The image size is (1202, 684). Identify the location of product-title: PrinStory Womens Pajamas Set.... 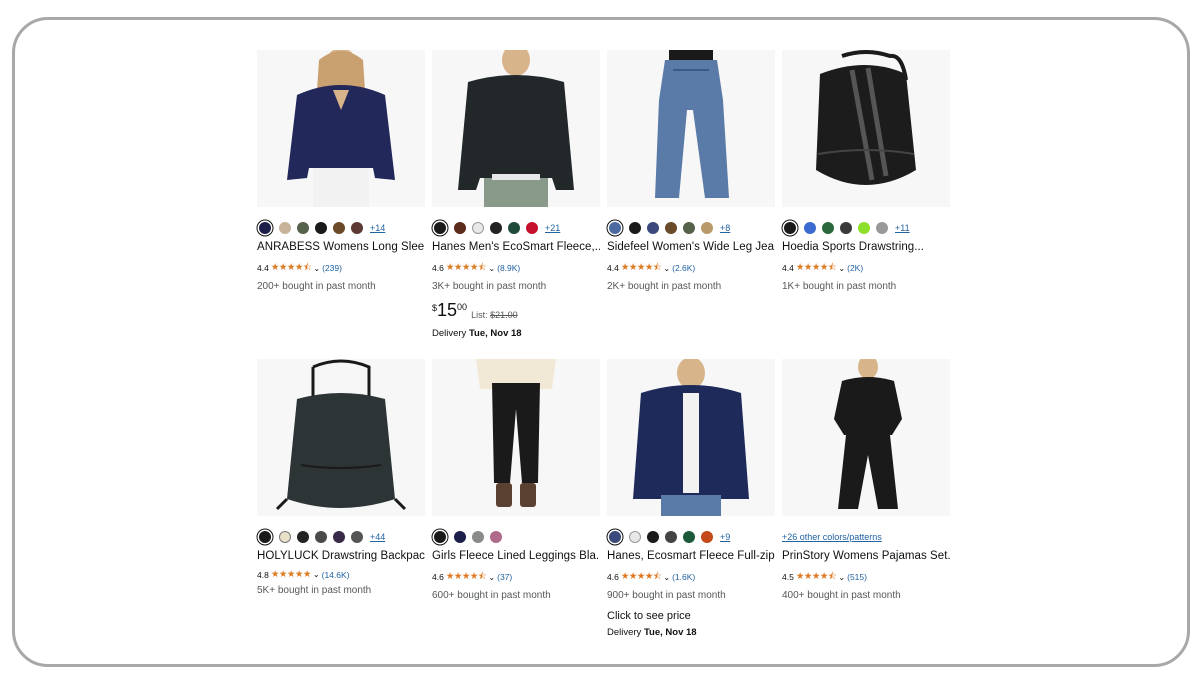
(866, 556).